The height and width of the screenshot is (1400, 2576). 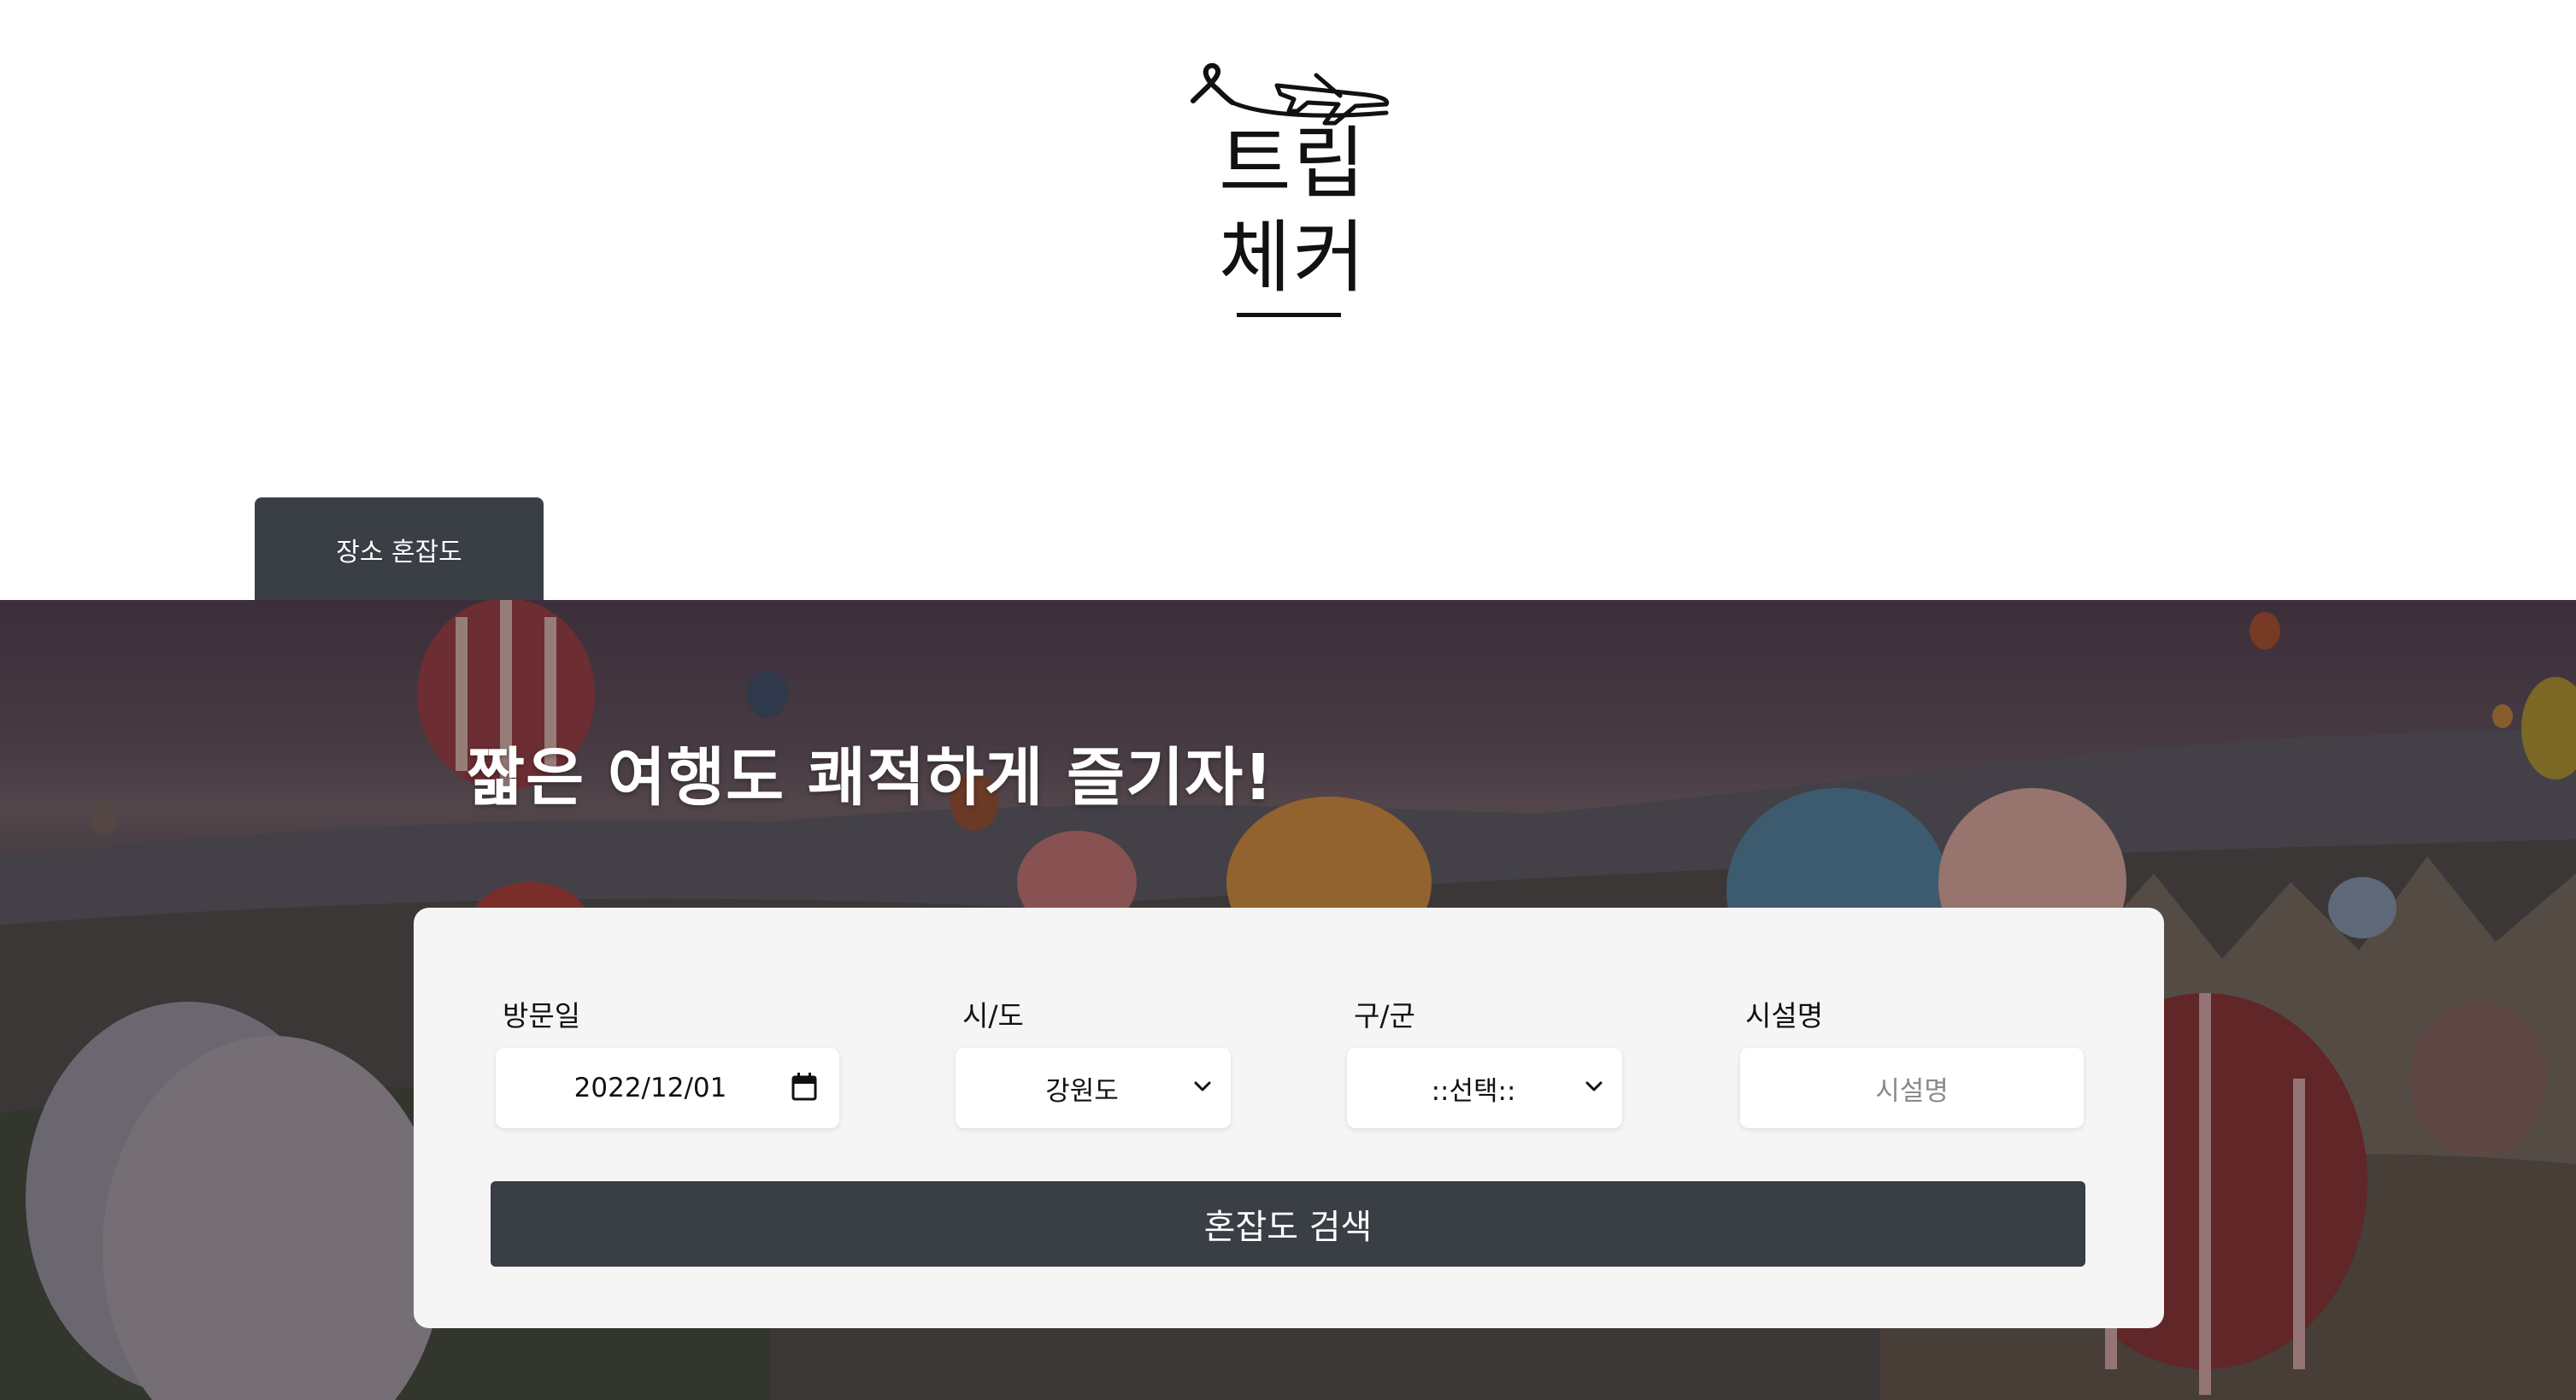 What do you see at coordinates (993, 1015) in the screenshot?
I see `province-label: 시/도` at bounding box center [993, 1015].